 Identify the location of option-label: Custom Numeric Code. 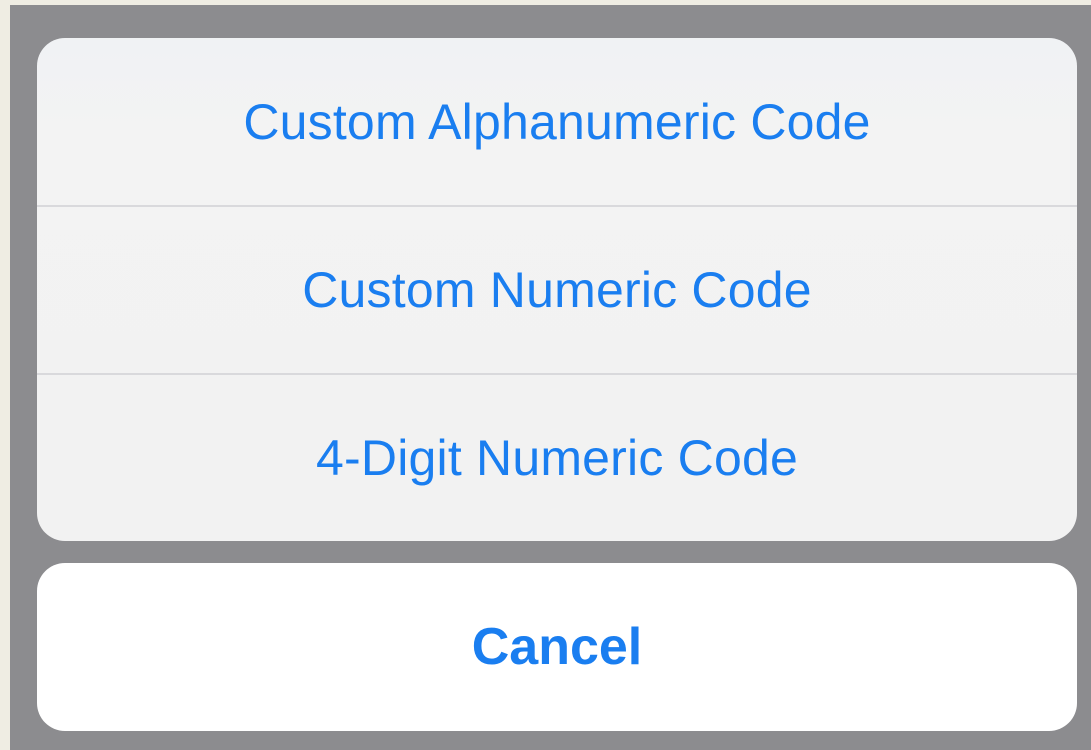
(557, 289).